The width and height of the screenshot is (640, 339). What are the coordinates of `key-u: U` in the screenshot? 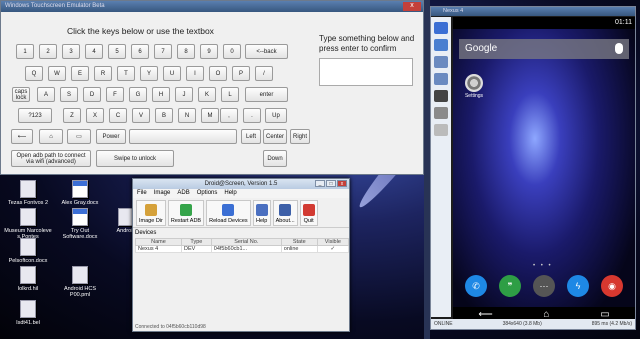 It's located at (172, 73).